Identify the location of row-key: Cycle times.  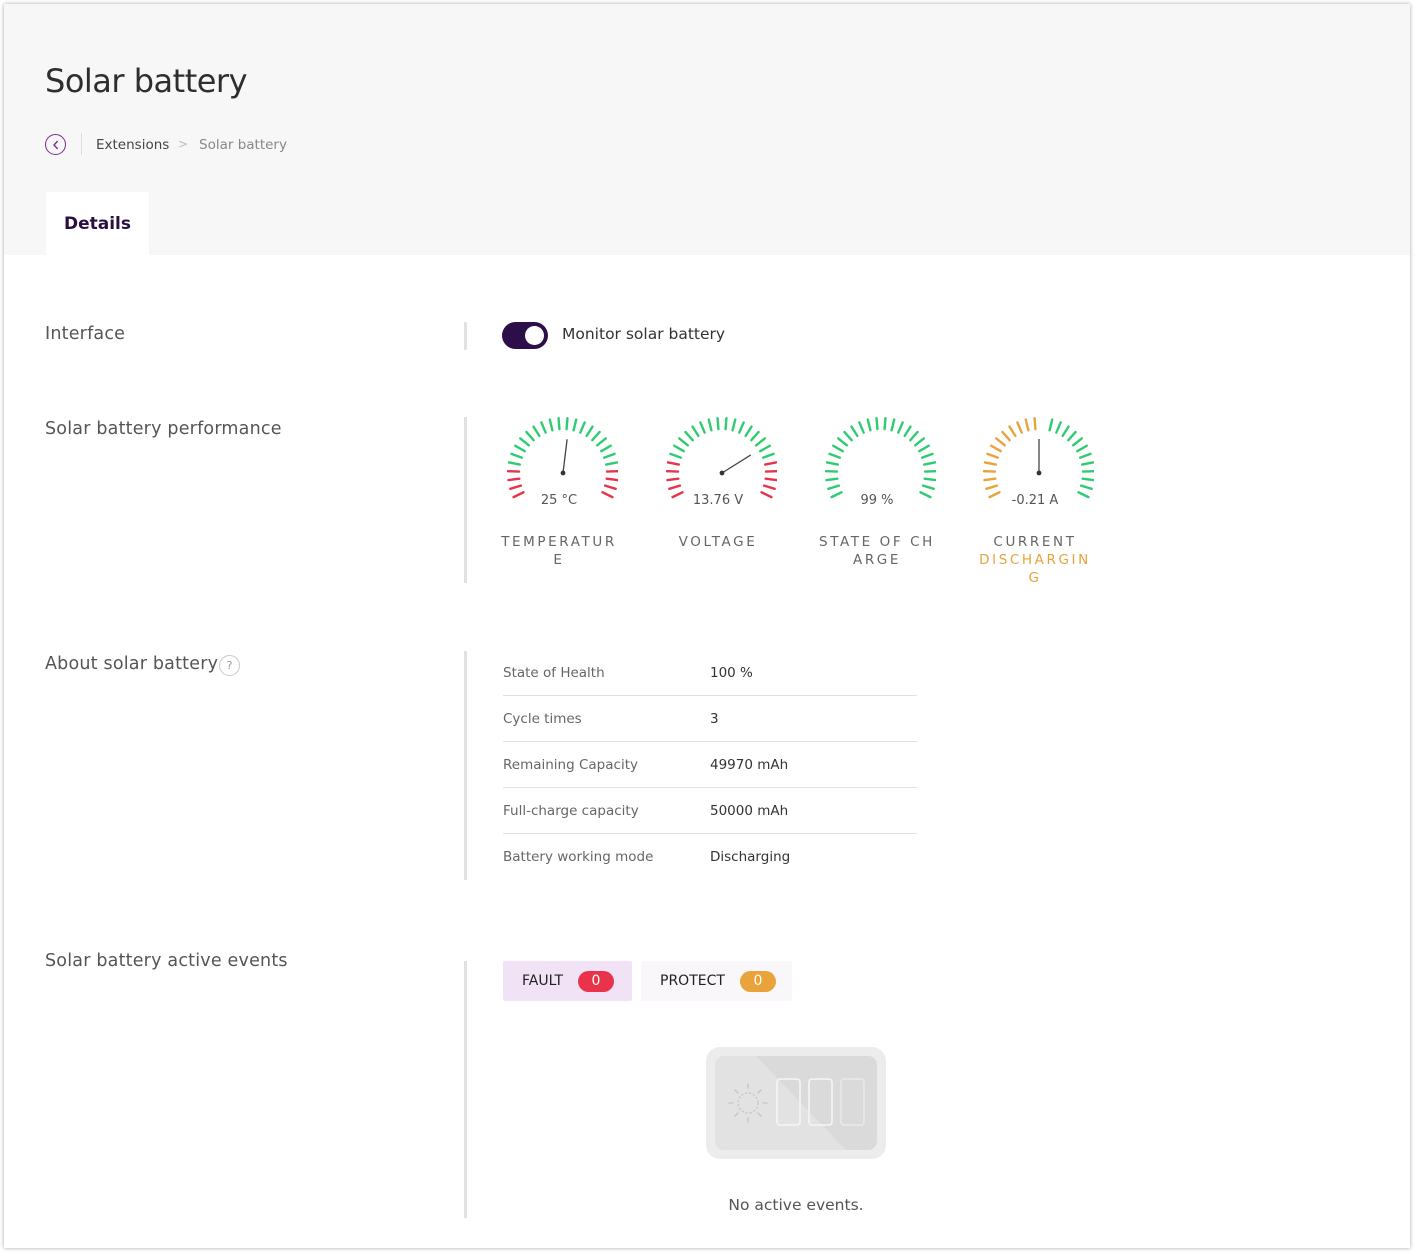
(542, 719).